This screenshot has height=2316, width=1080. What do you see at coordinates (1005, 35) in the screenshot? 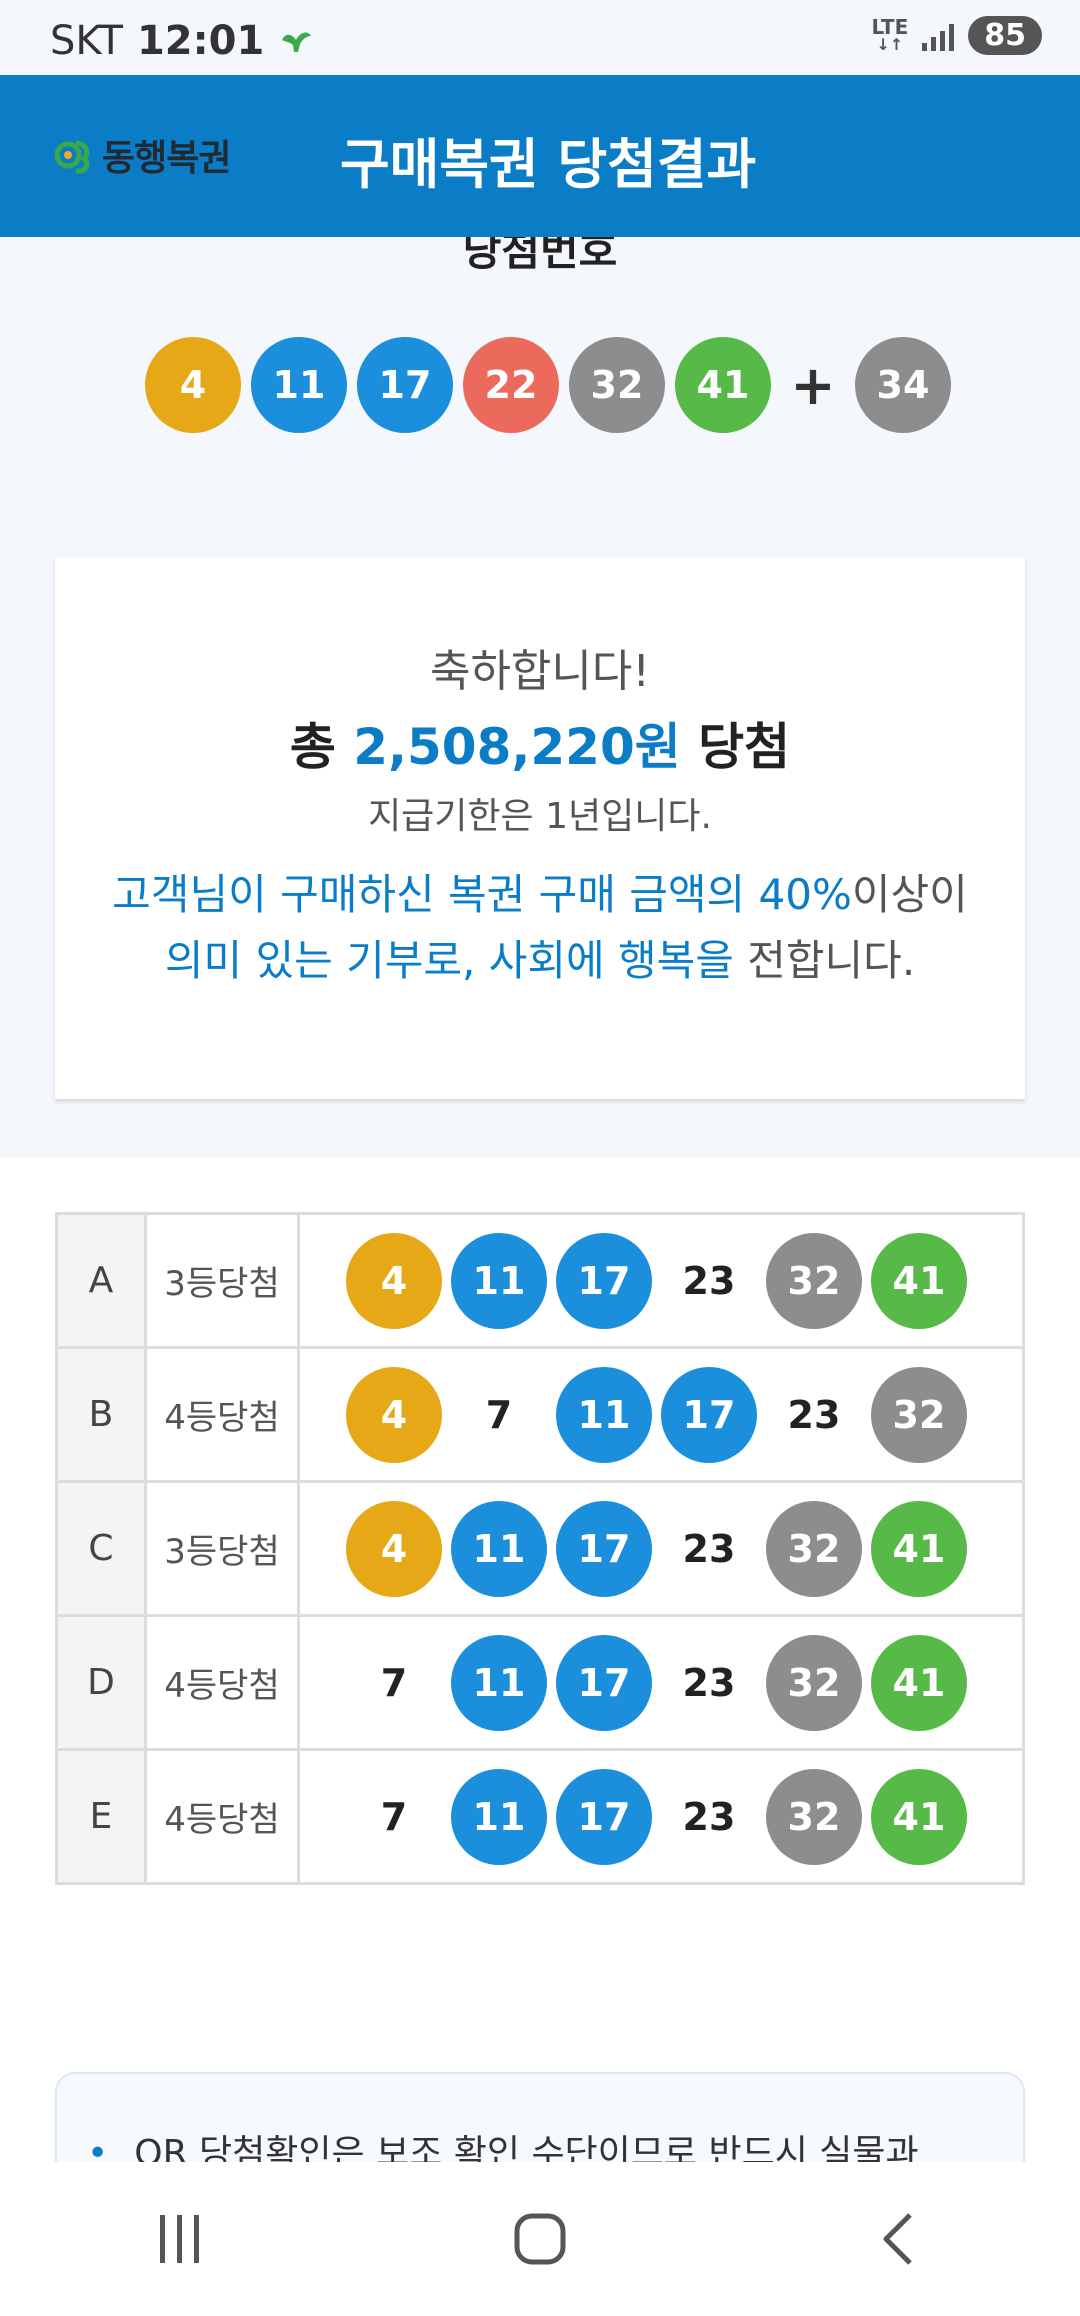
I see `battery-badge: 85` at bounding box center [1005, 35].